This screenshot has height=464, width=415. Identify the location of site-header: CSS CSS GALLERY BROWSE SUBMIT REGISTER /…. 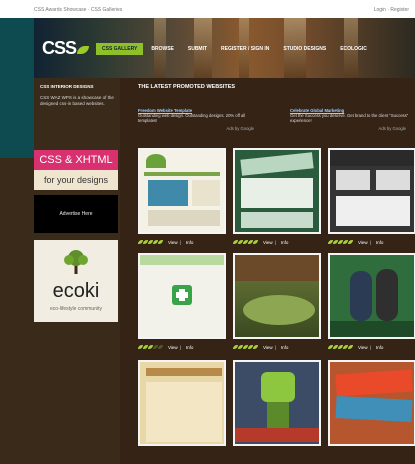
(224, 48).